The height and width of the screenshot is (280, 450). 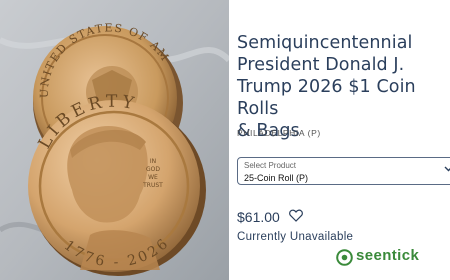 What do you see at coordinates (343, 171) in the screenshot?
I see `product-select: Select Product 25-Coin Roll (P)` at bounding box center [343, 171].